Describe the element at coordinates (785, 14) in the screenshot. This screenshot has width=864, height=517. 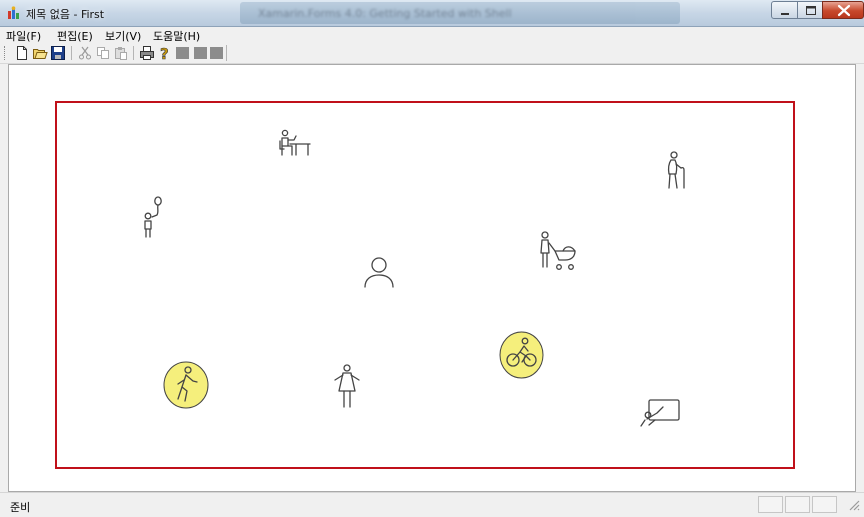
I see `minimize-icon` at that location.